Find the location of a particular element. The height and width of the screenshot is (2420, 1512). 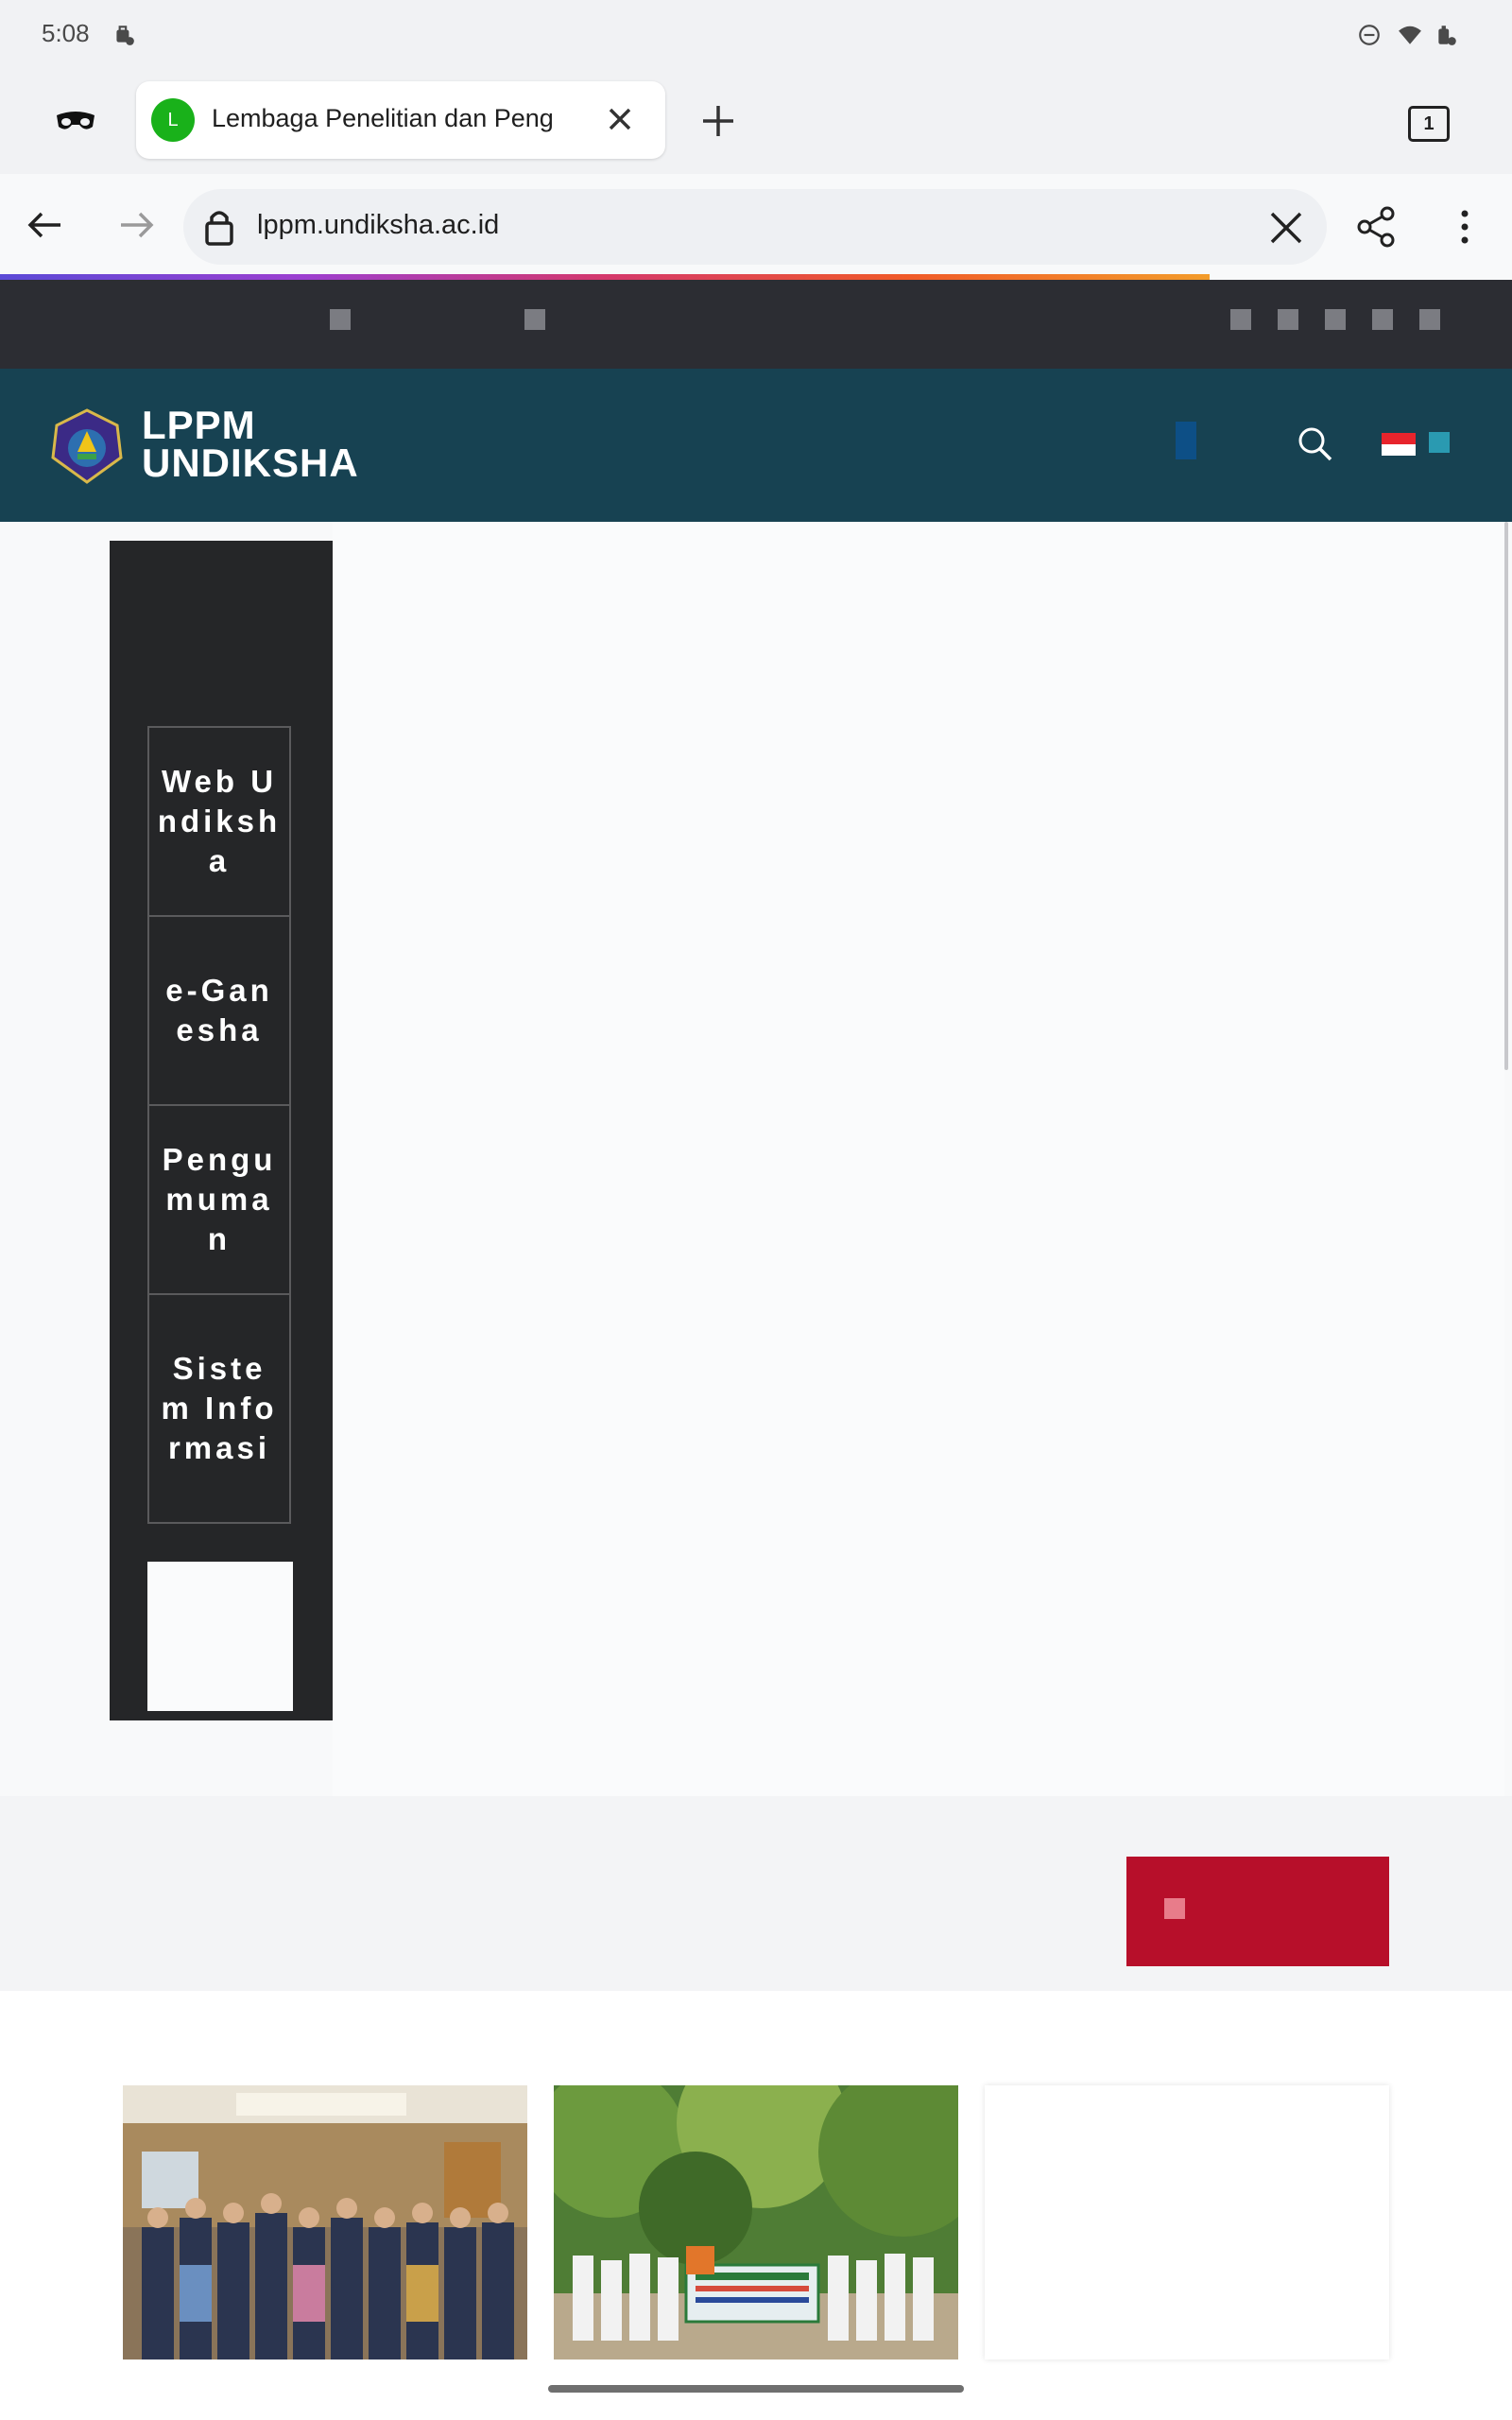

button-placeholder-icon is located at coordinates (1174, 1908).